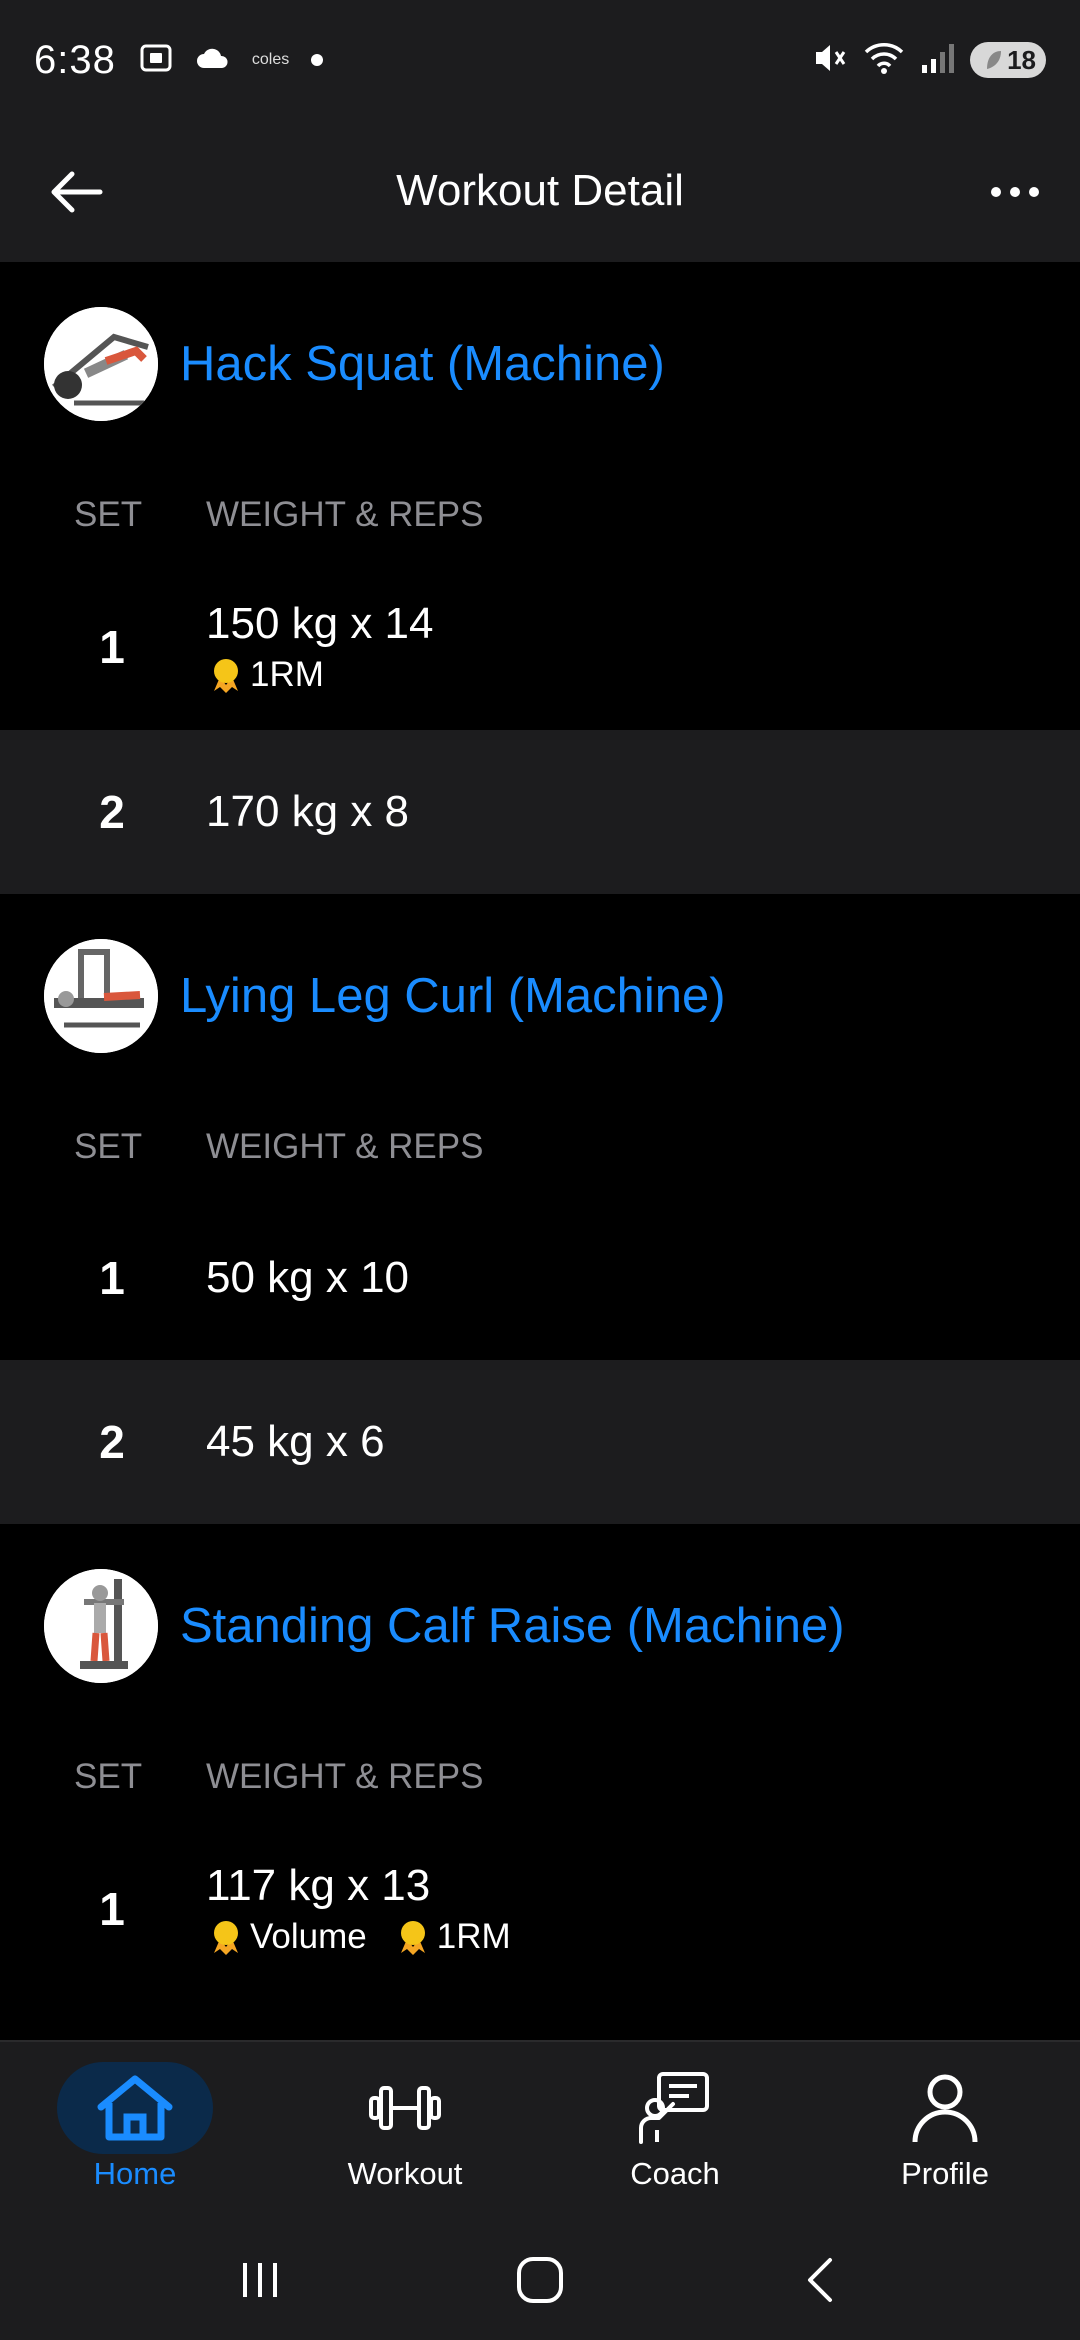 The height and width of the screenshot is (2340, 1080). I want to click on home-system-button, so click(540, 2280).